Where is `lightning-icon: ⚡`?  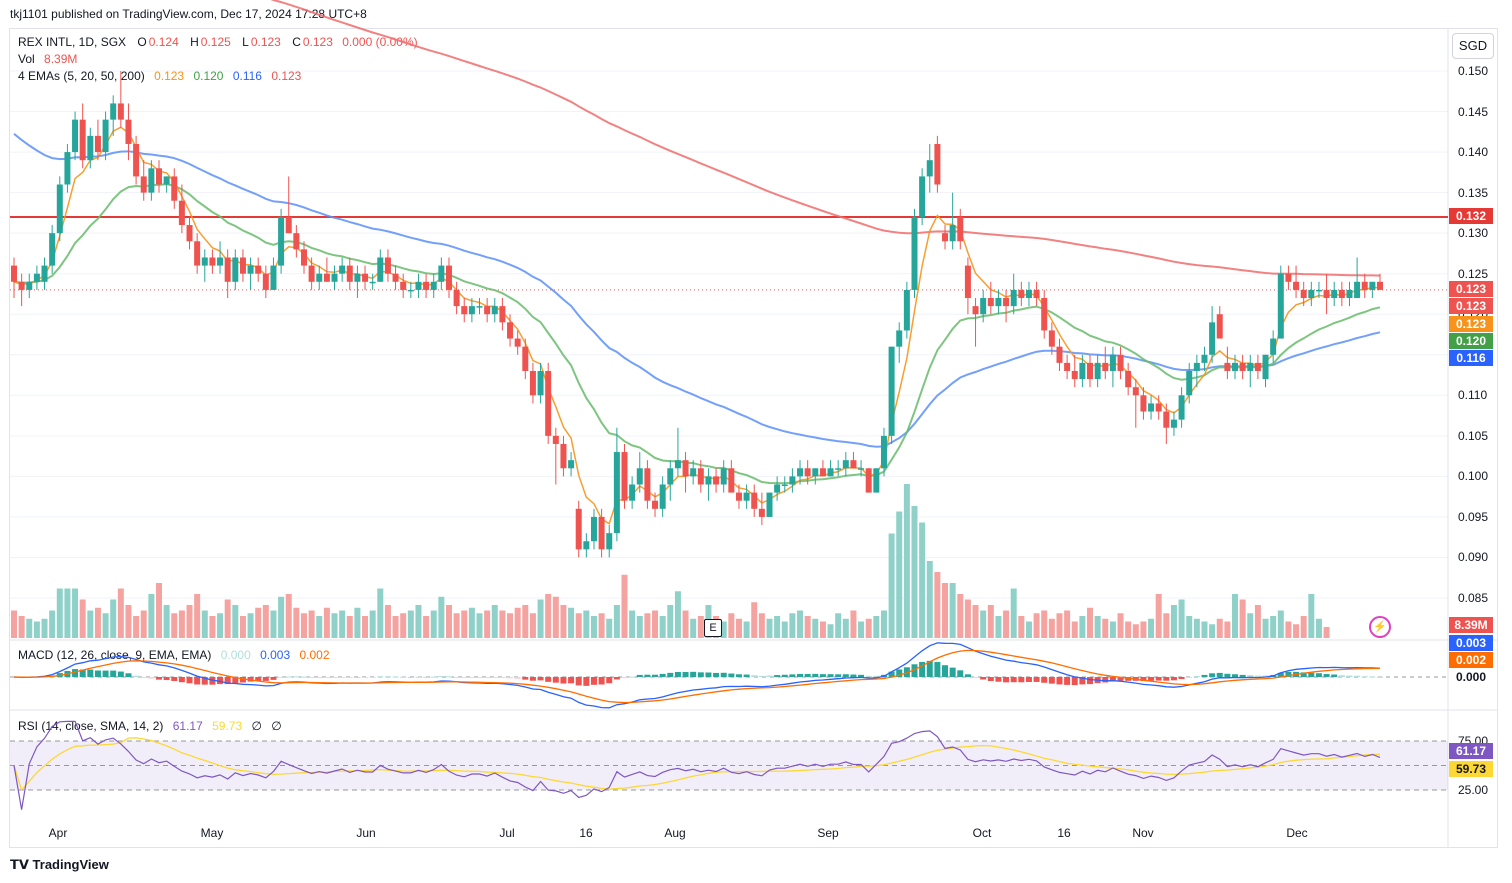 lightning-icon: ⚡ is located at coordinates (1380, 627).